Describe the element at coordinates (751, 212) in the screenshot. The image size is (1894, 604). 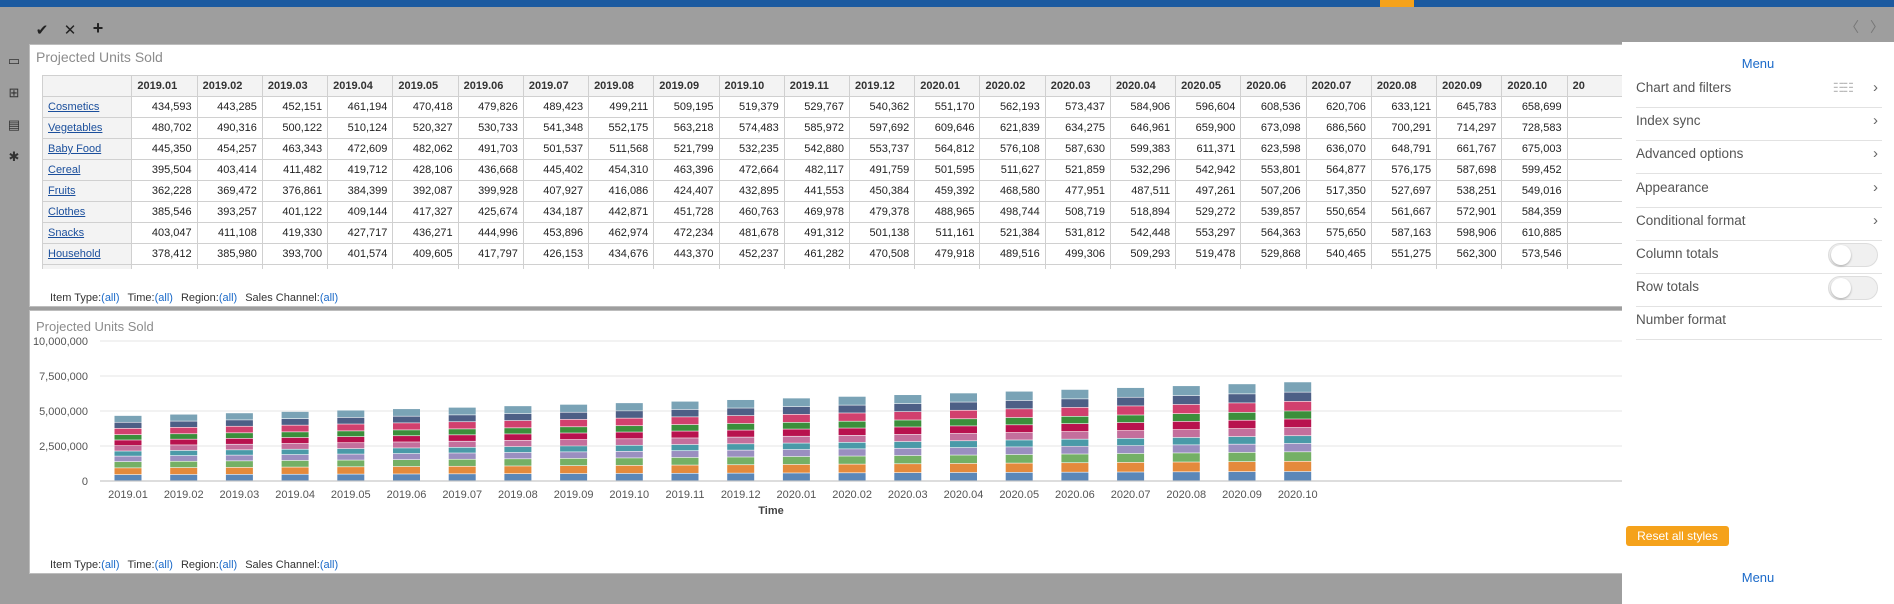
I see `table-cell: 460,763` at that location.